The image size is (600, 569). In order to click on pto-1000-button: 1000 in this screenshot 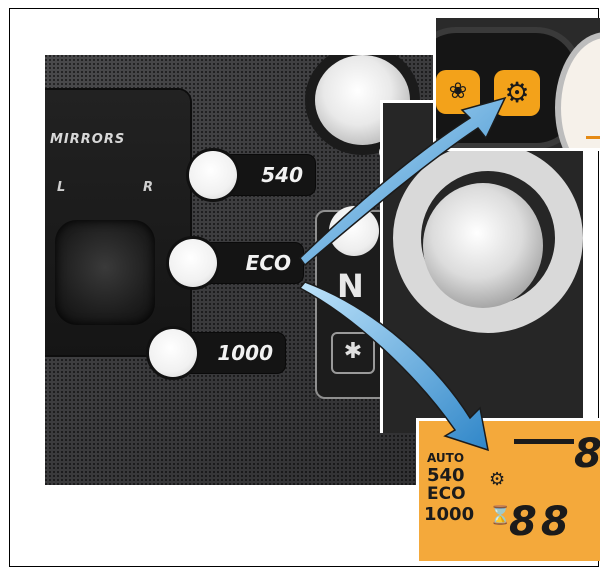, I will do `click(217, 353)`.